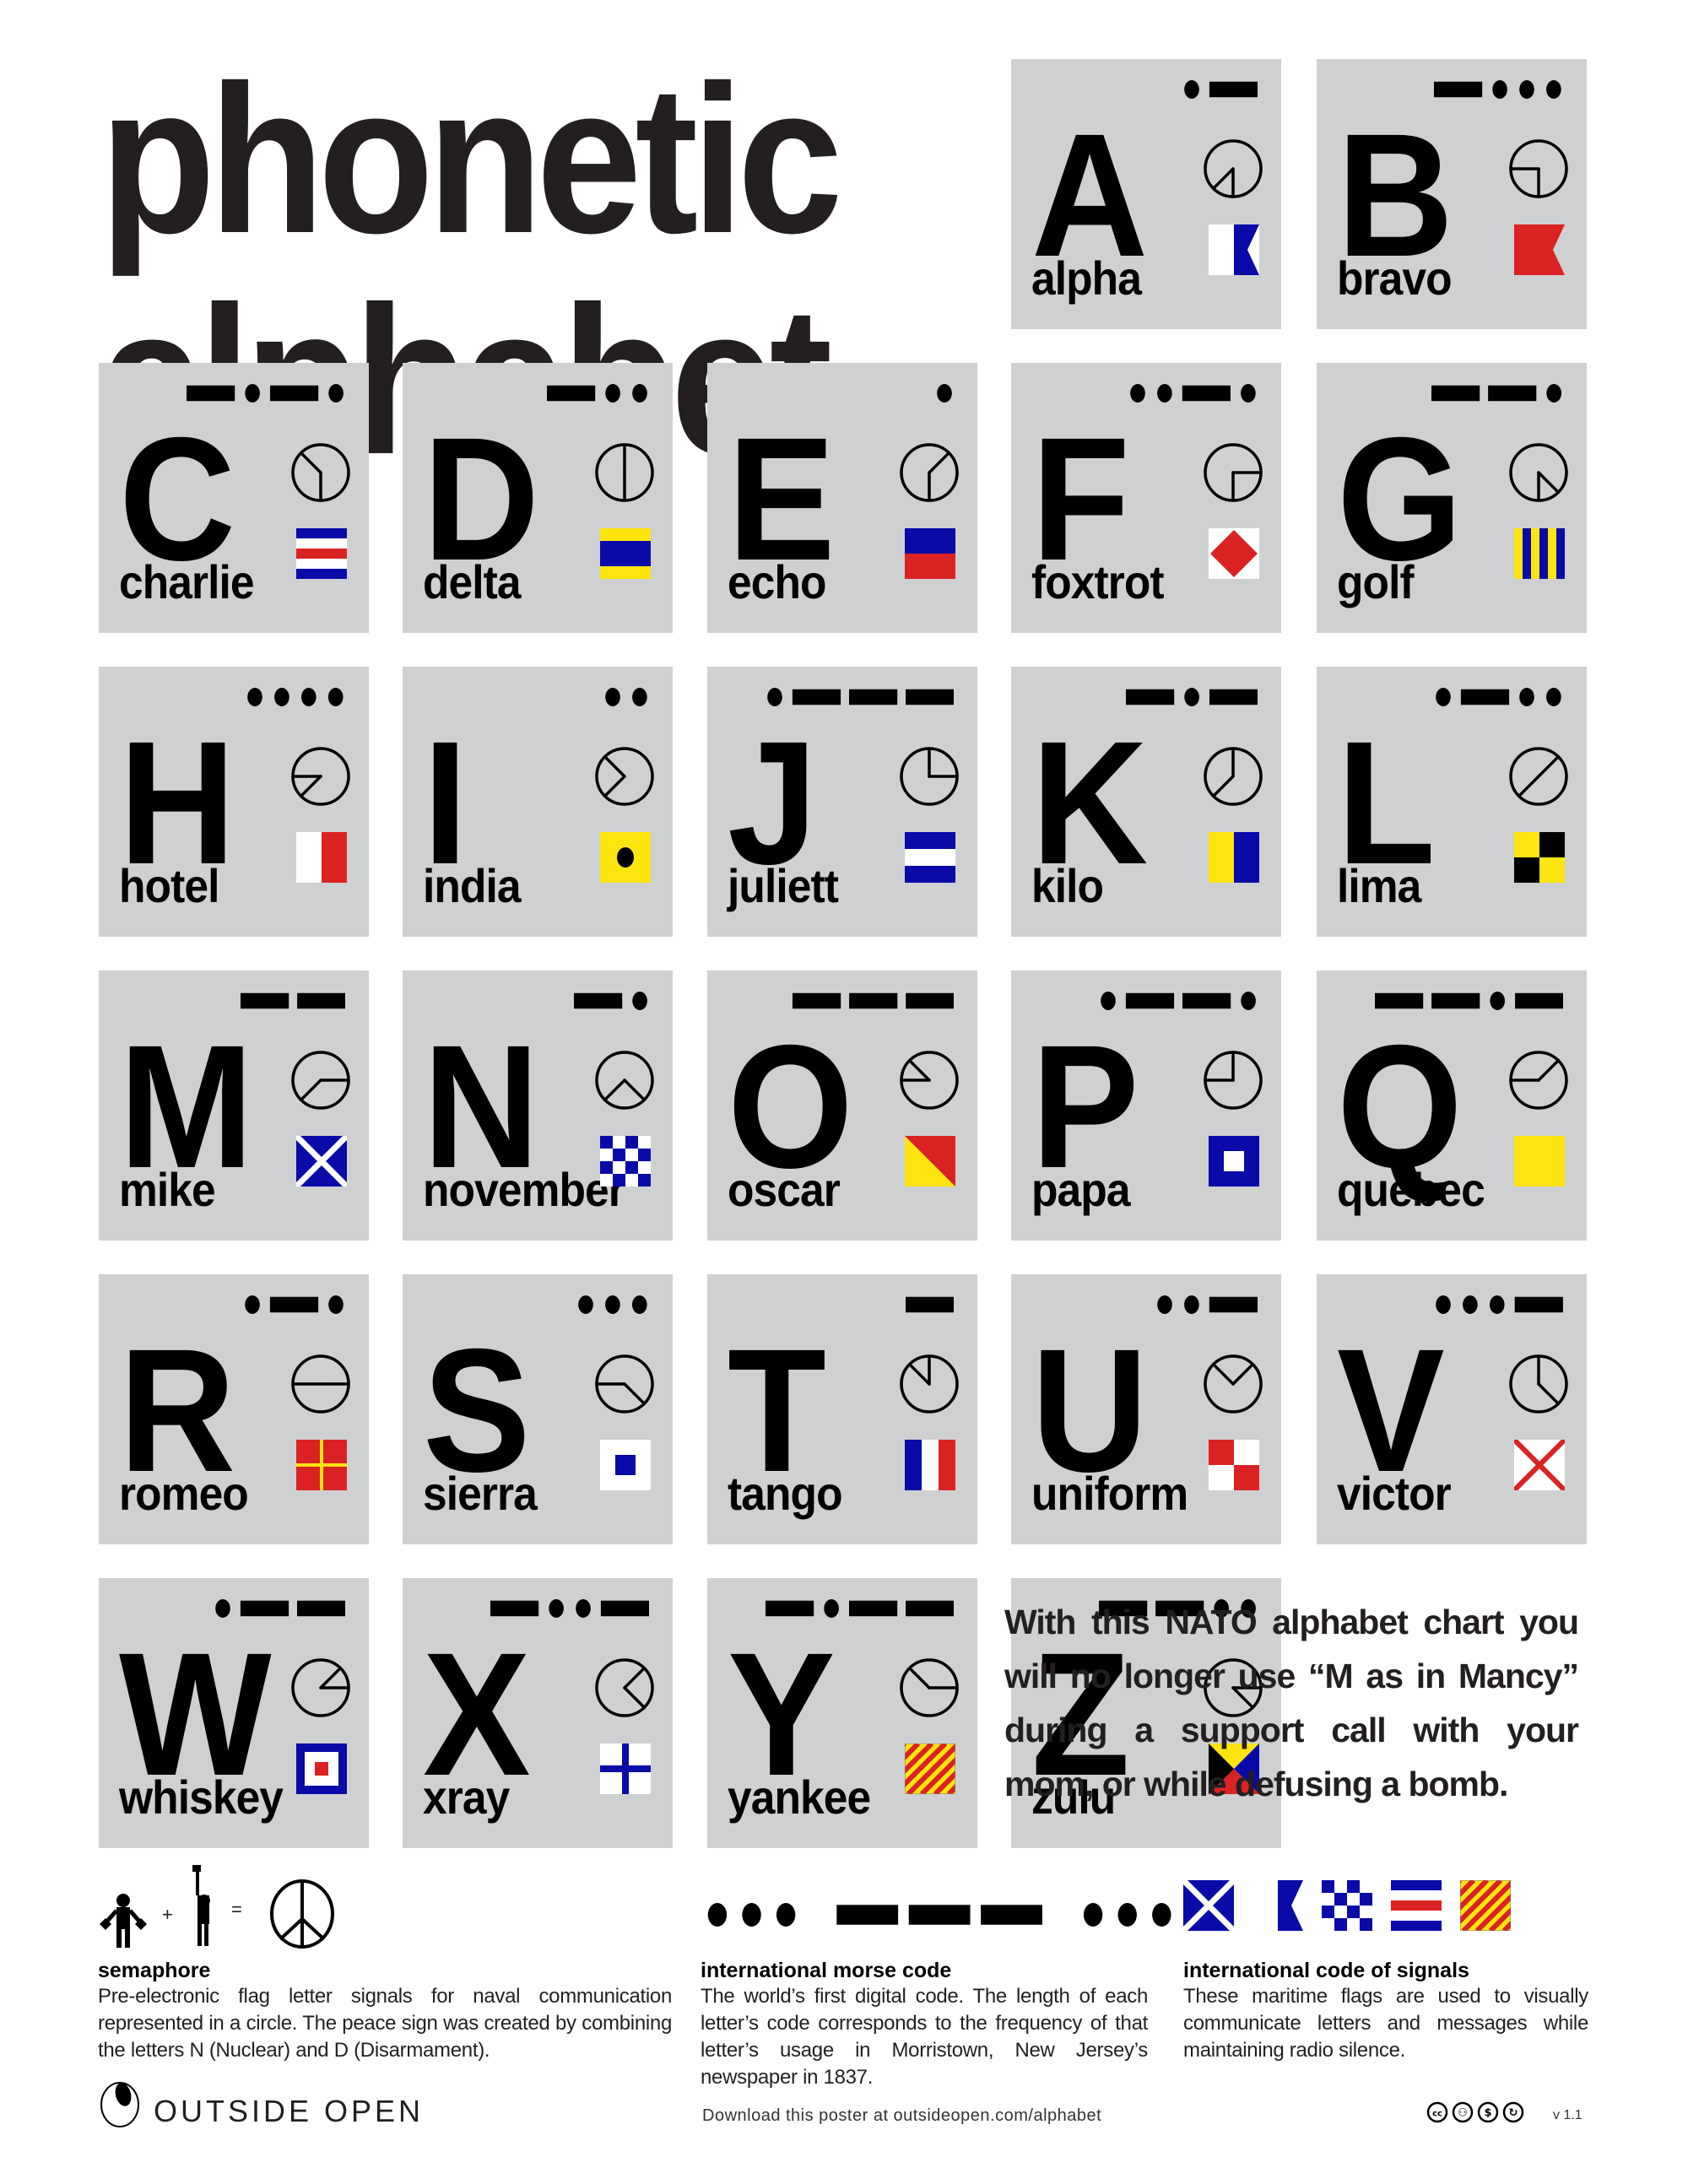 The width and height of the screenshot is (1688, 2184). Describe the element at coordinates (236, 1909) in the screenshot. I see `equals-sign: =` at that location.